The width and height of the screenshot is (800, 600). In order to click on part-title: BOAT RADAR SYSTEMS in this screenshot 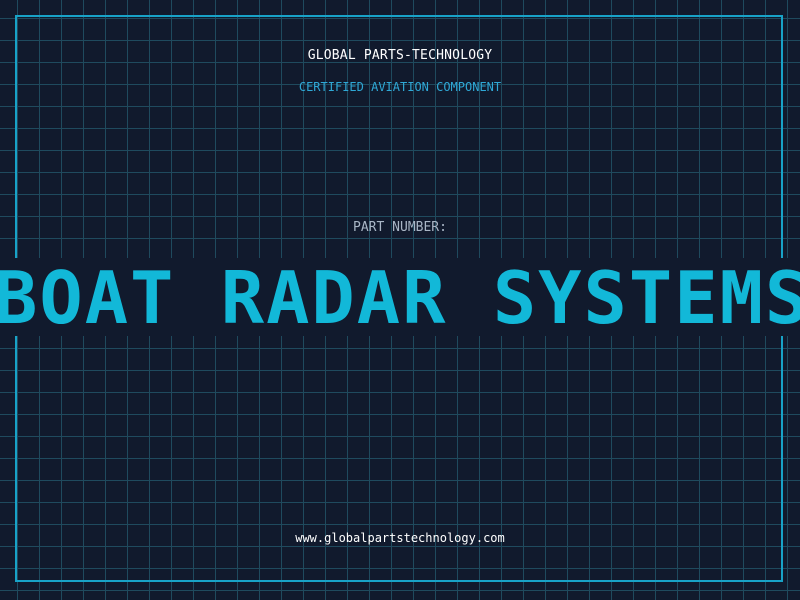, I will do `click(400, 298)`.